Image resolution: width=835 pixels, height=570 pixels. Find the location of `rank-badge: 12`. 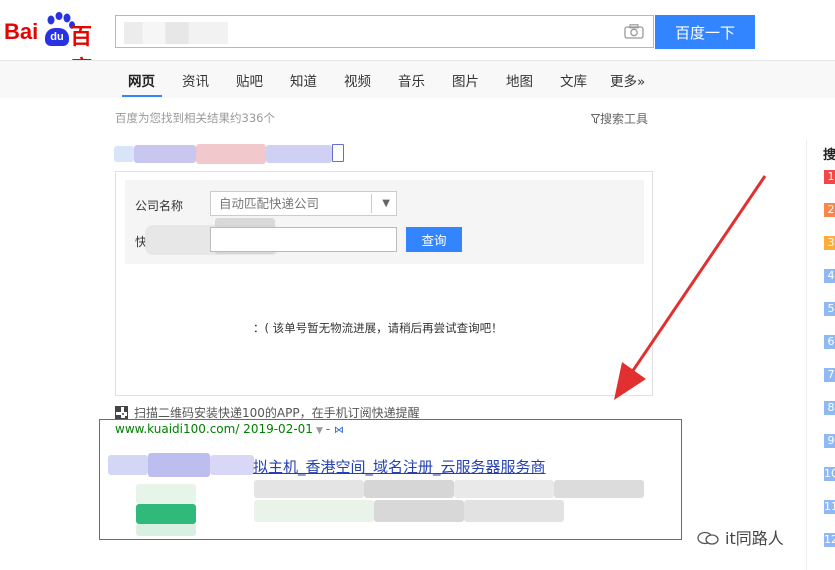

rank-badge: 12 is located at coordinates (829, 540).